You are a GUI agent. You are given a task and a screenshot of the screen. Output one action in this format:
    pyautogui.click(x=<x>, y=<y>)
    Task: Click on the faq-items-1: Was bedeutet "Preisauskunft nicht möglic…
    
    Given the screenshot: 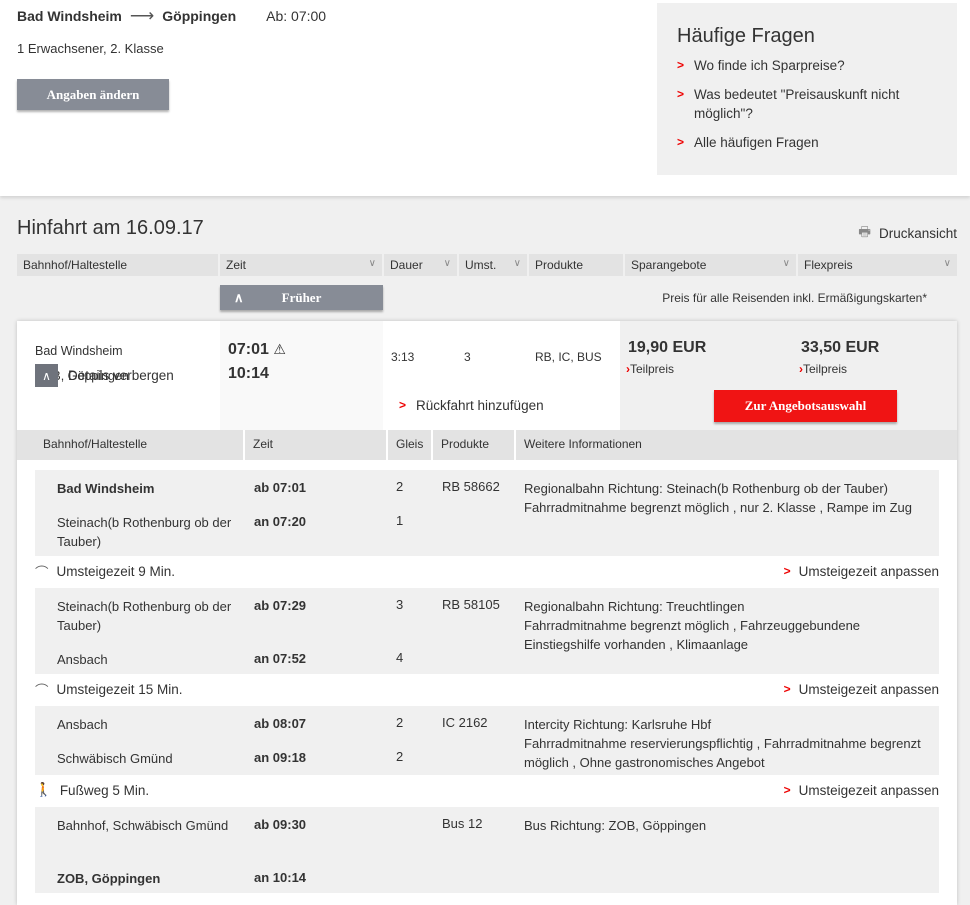 What is the action you would take?
    pyautogui.click(x=797, y=104)
    